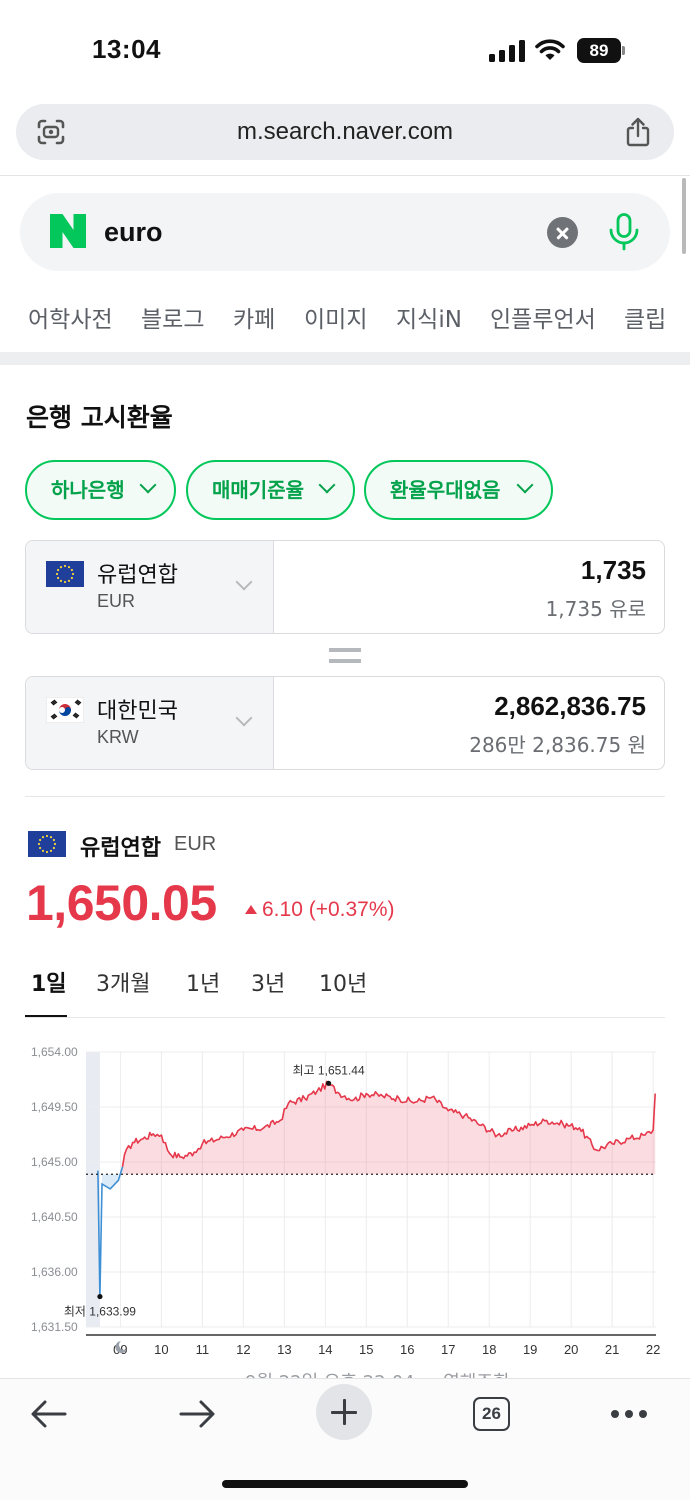  I want to click on tab-cafe: 카페, so click(254, 317).